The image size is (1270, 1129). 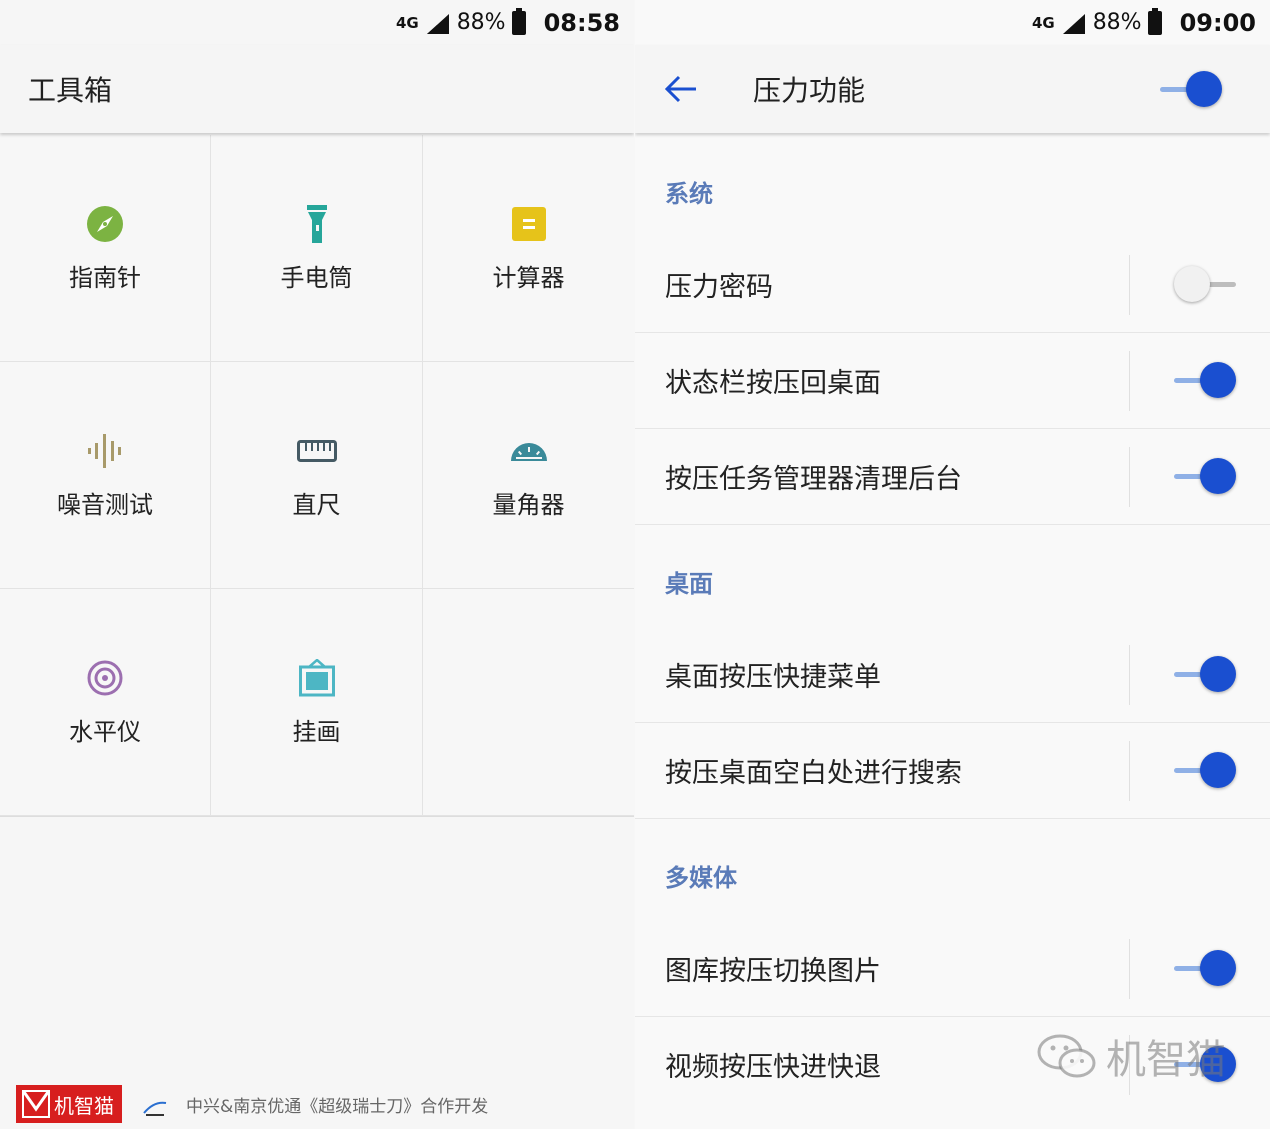 What do you see at coordinates (1204, 89) in the screenshot?
I see `switch-thumb` at bounding box center [1204, 89].